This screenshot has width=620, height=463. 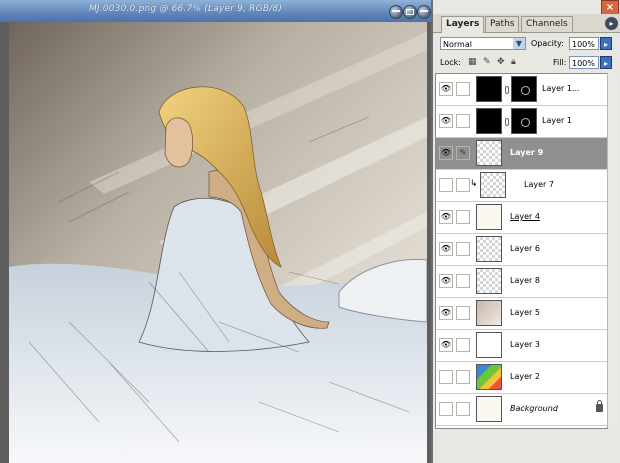 I want to click on fill-slider-arrow-icon: ▸, so click(x=606, y=62).